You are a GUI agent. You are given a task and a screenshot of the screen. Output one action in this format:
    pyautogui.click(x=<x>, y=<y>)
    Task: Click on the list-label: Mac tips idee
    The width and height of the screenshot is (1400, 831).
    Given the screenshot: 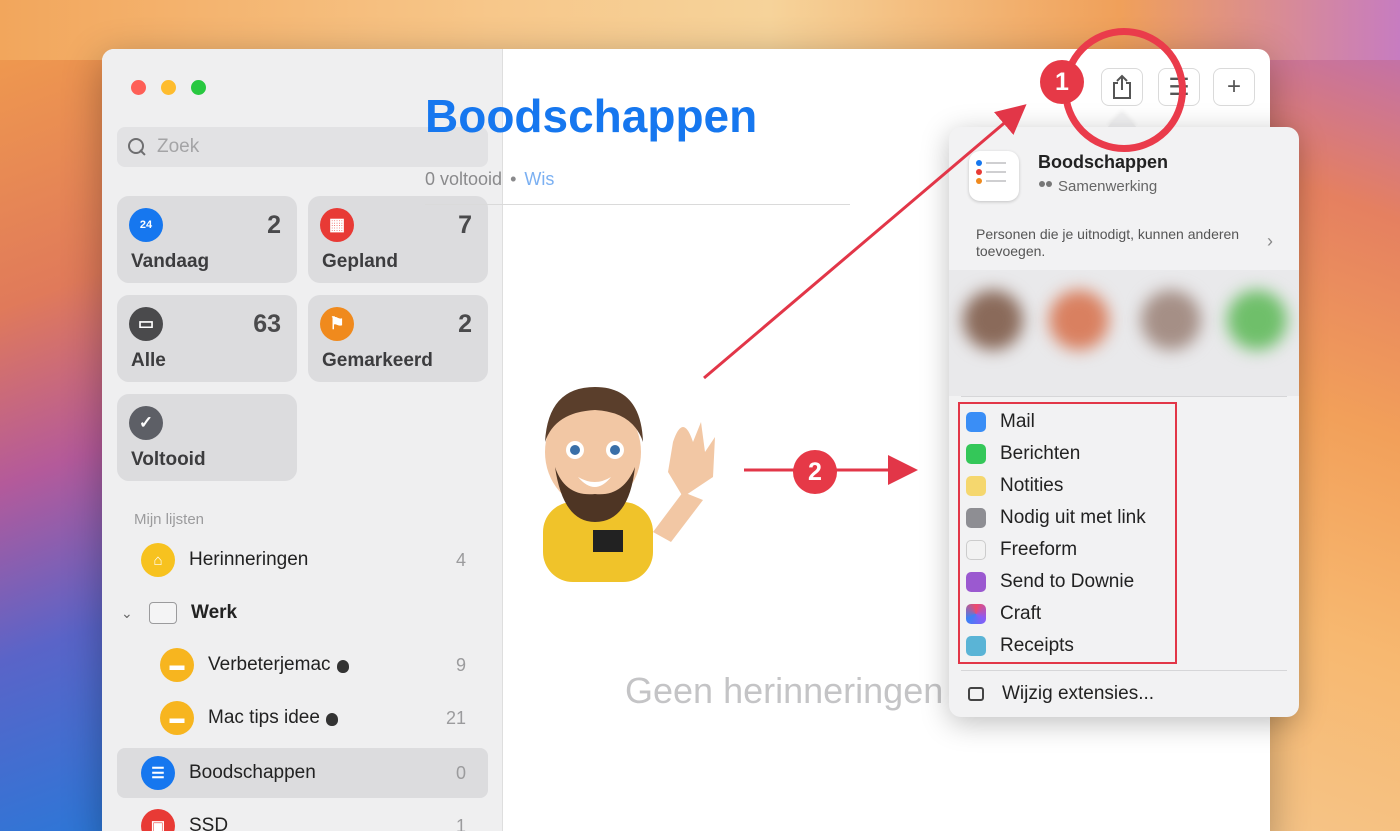 What is the action you would take?
    pyautogui.click(x=264, y=717)
    